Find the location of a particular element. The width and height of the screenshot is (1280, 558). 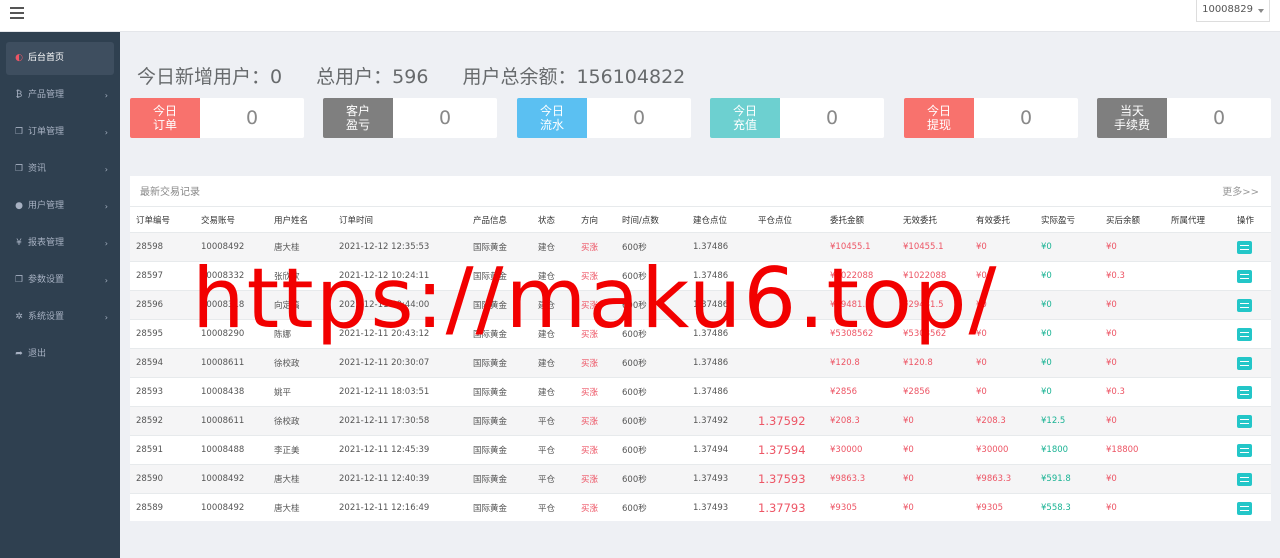

table-cell: 28590 is located at coordinates (162, 479).